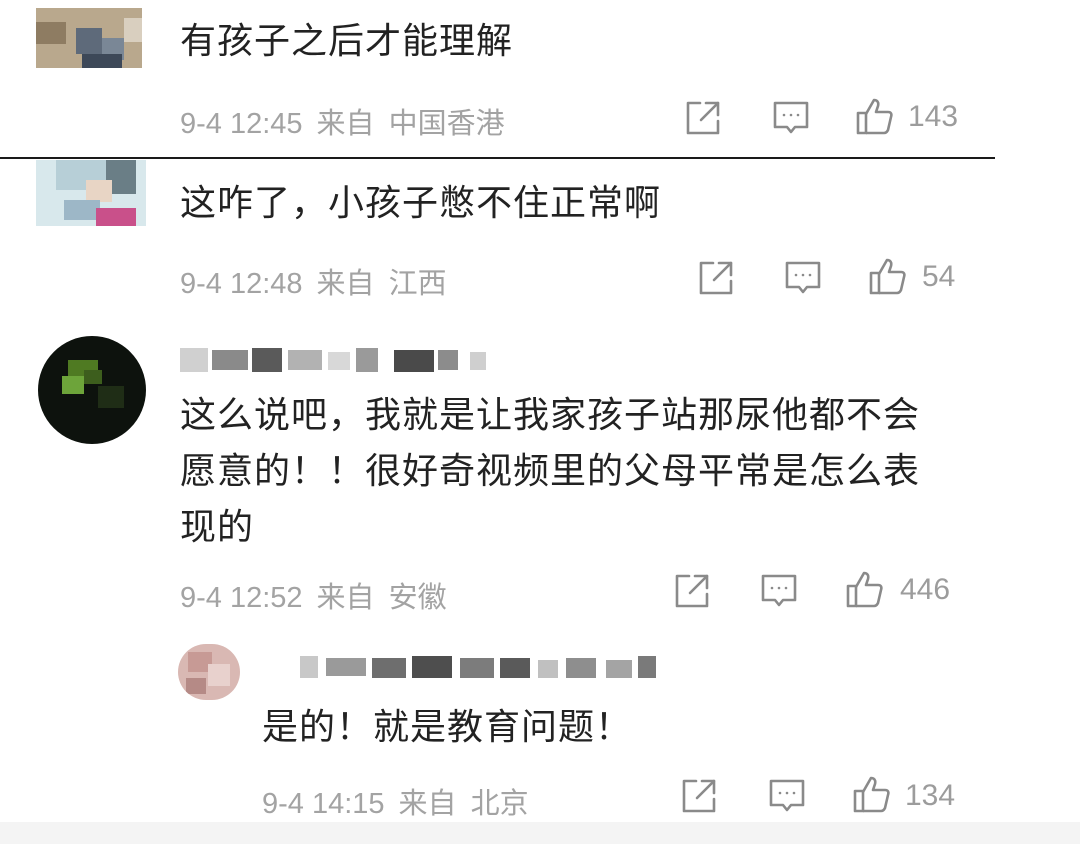 The height and width of the screenshot is (844, 1080). What do you see at coordinates (323, 804) in the screenshot?
I see `reply-date: 9-4 14:15` at bounding box center [323, 804].